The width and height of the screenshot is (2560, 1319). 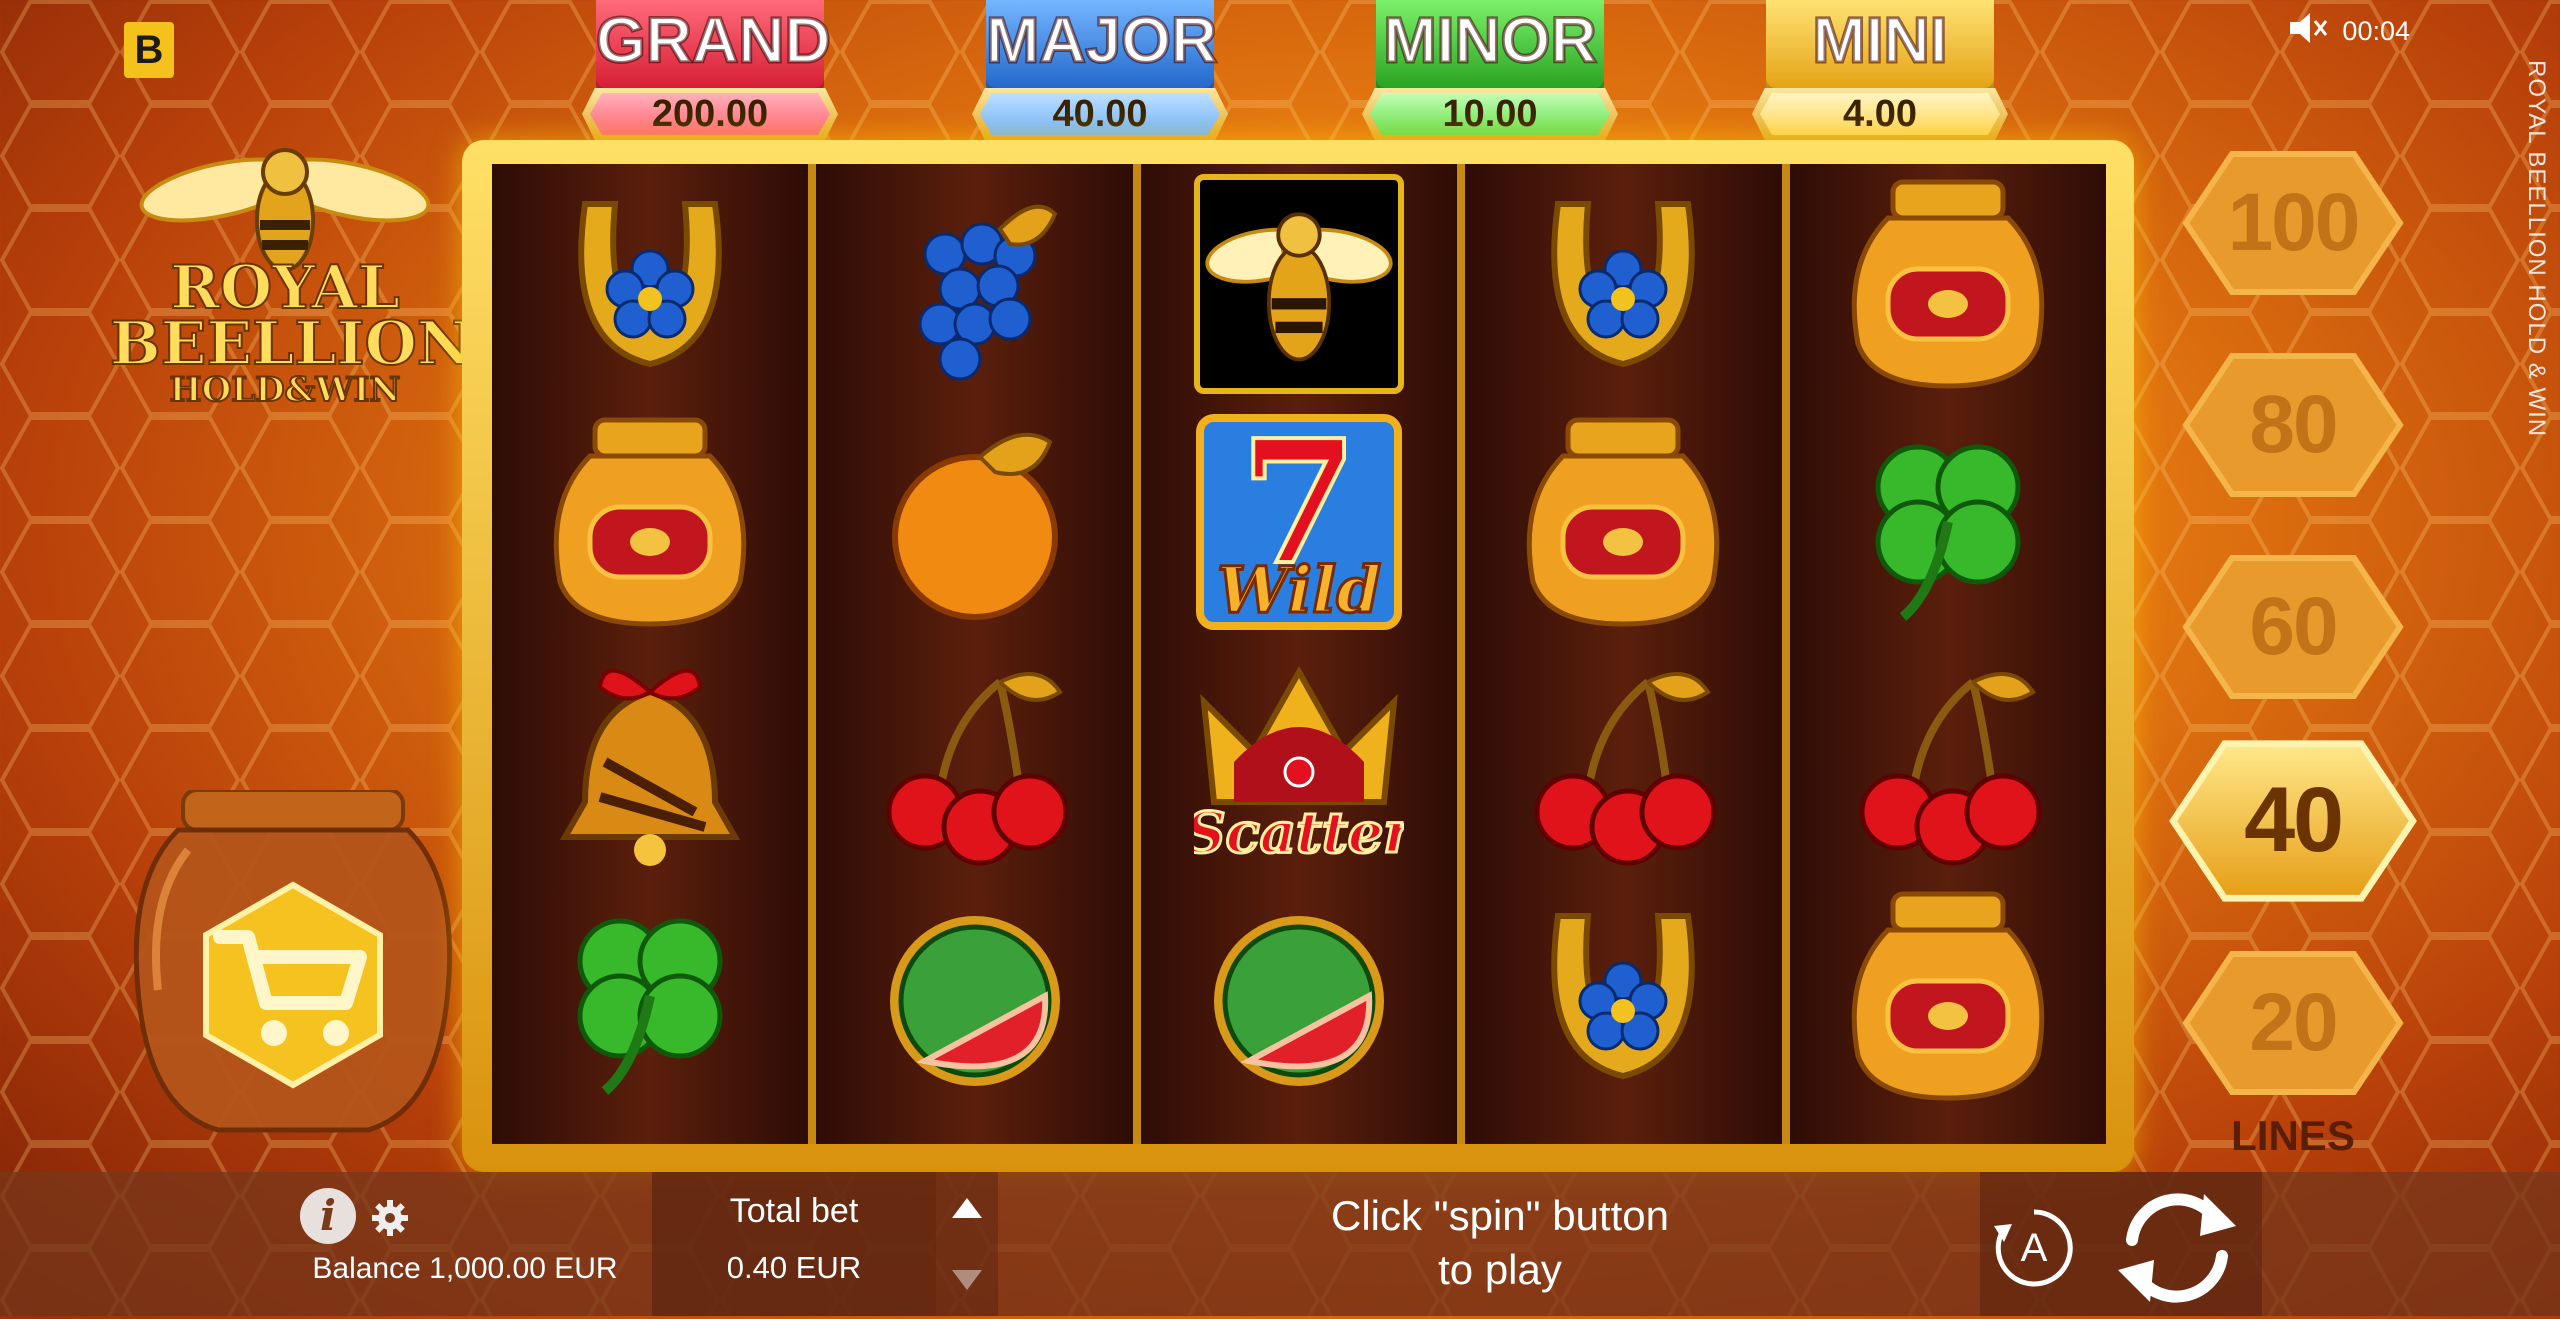 I want to click on jackpot-major: MAJOR 40.00, so click(x=1100, y=75).